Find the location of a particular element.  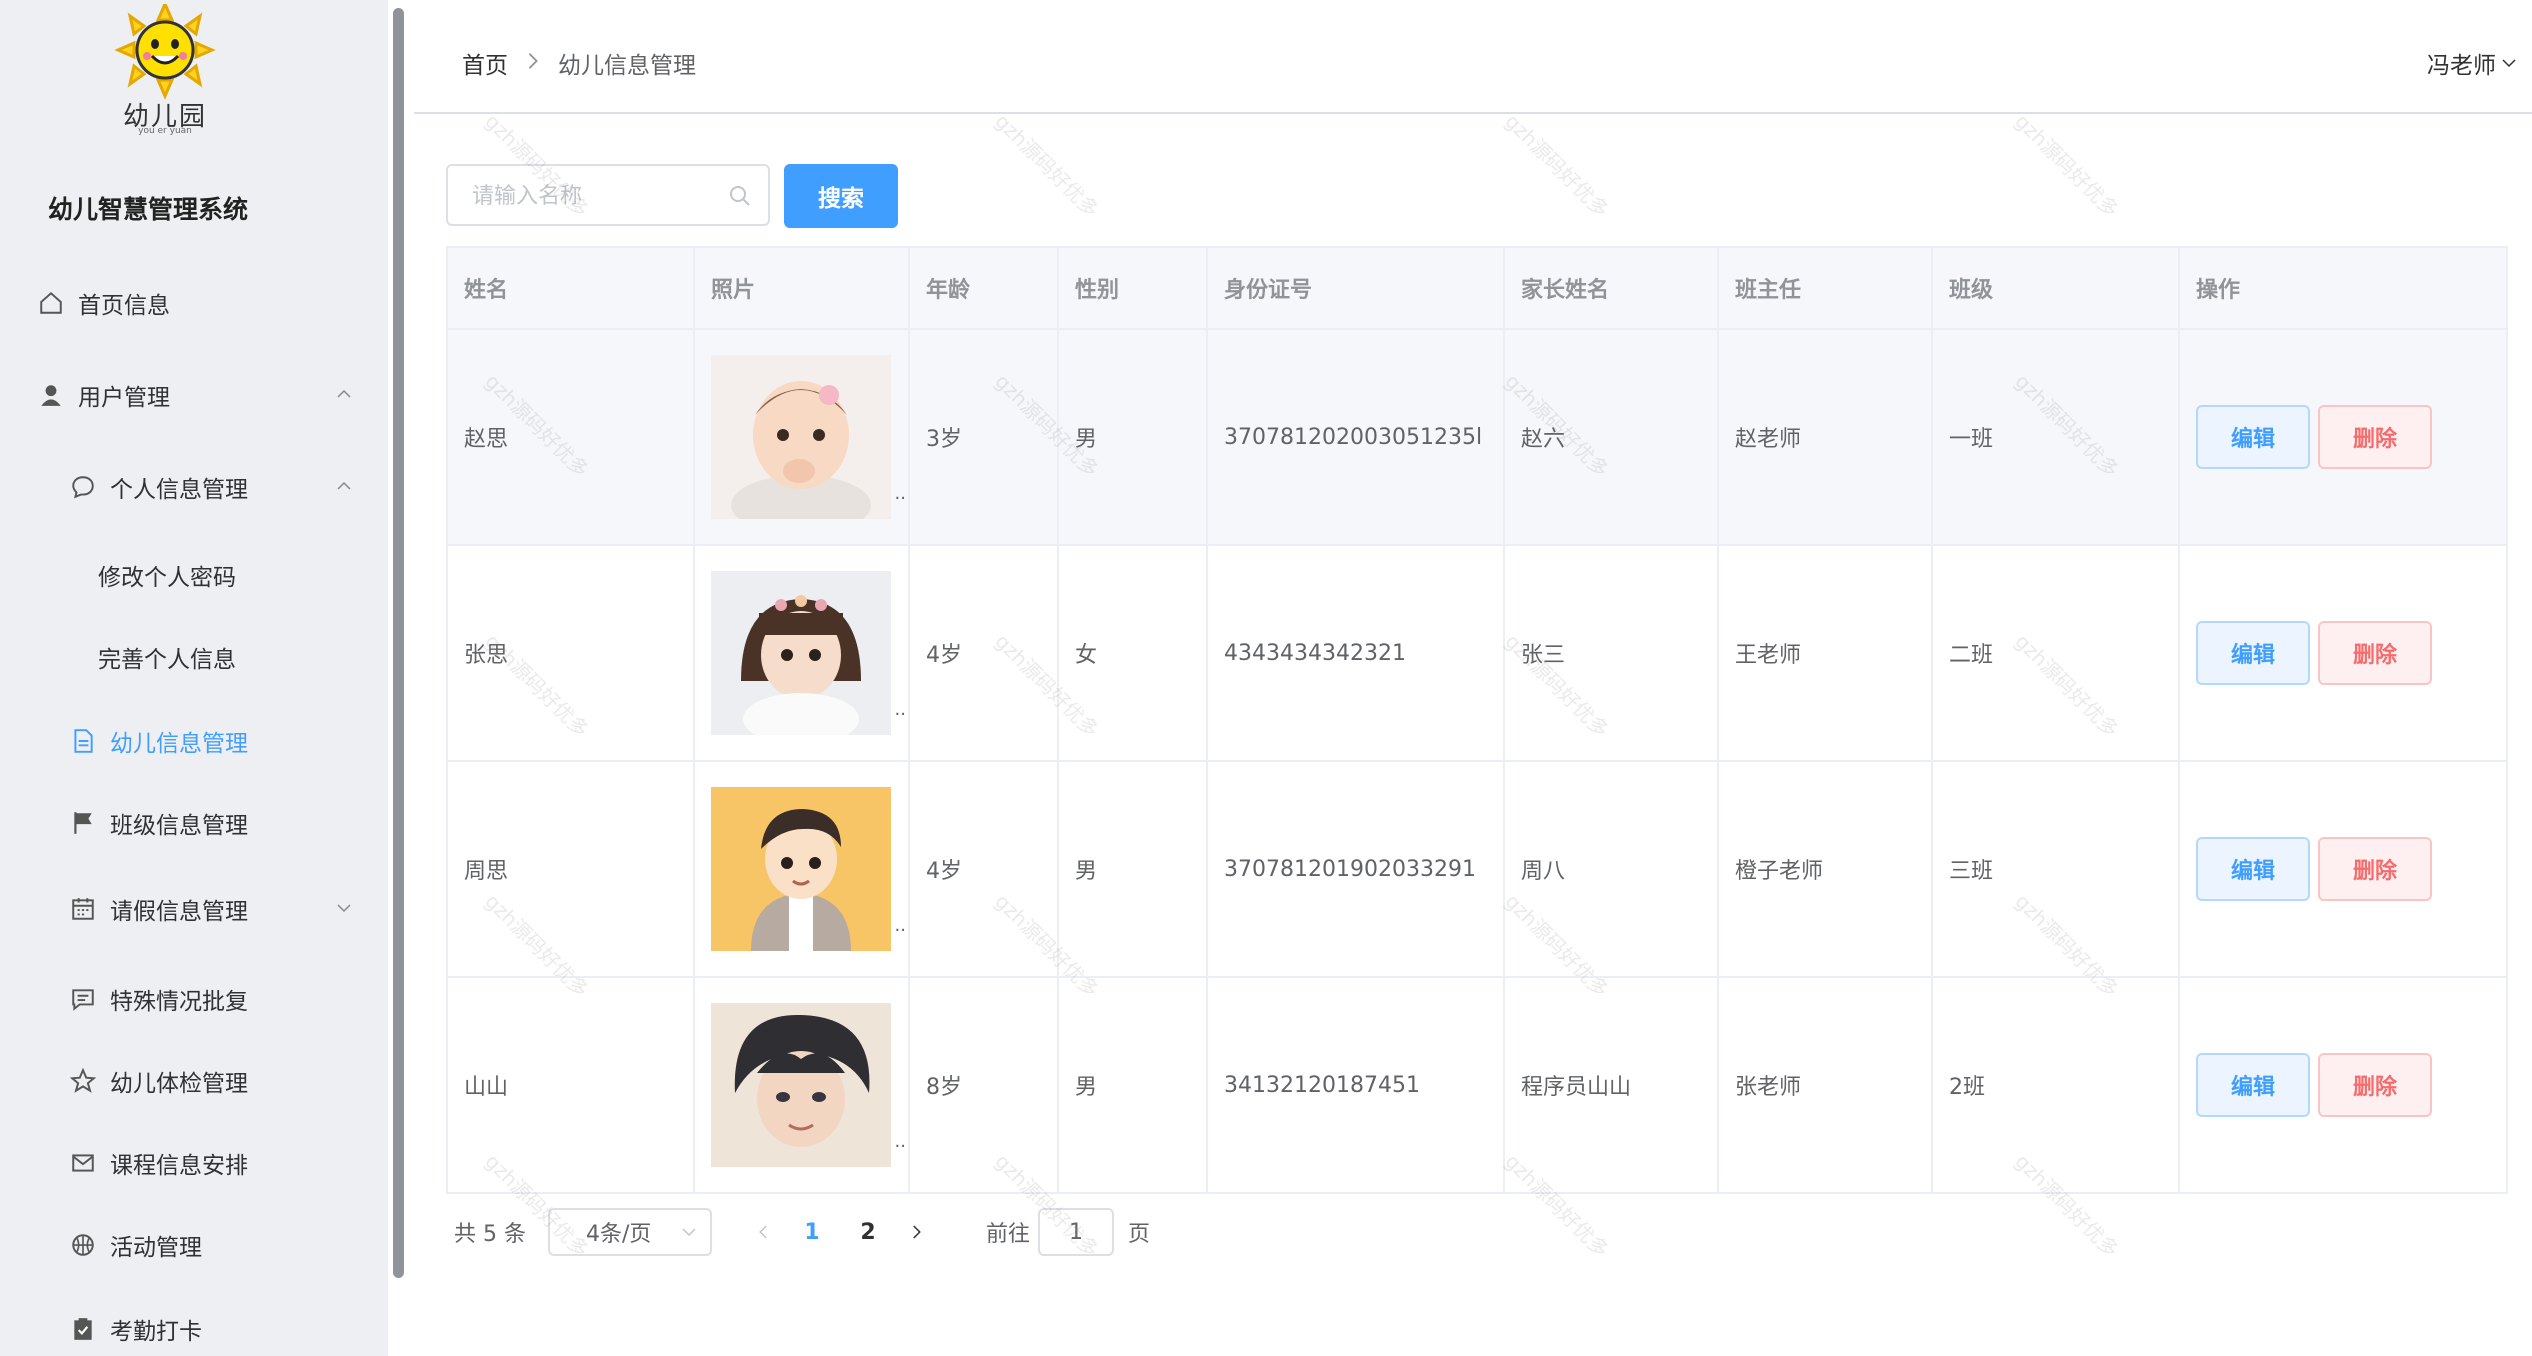

star-icon is located at coordinates (83, 1081).